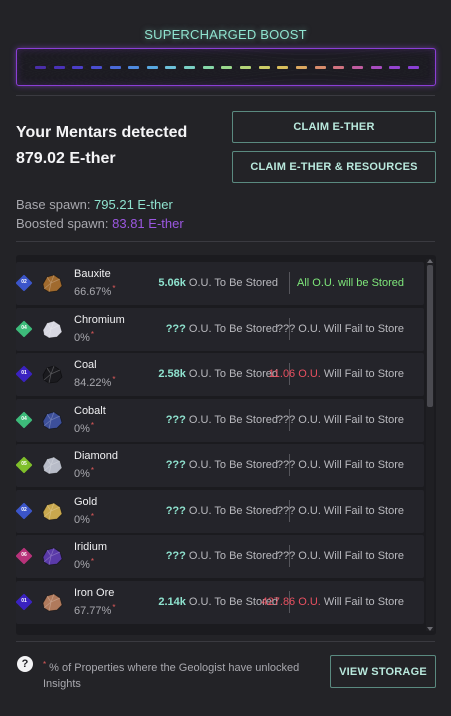 This screenshot has width=451, height=716. I want to click on fail-text: All O.U. will be Stored, so click(350, 283).